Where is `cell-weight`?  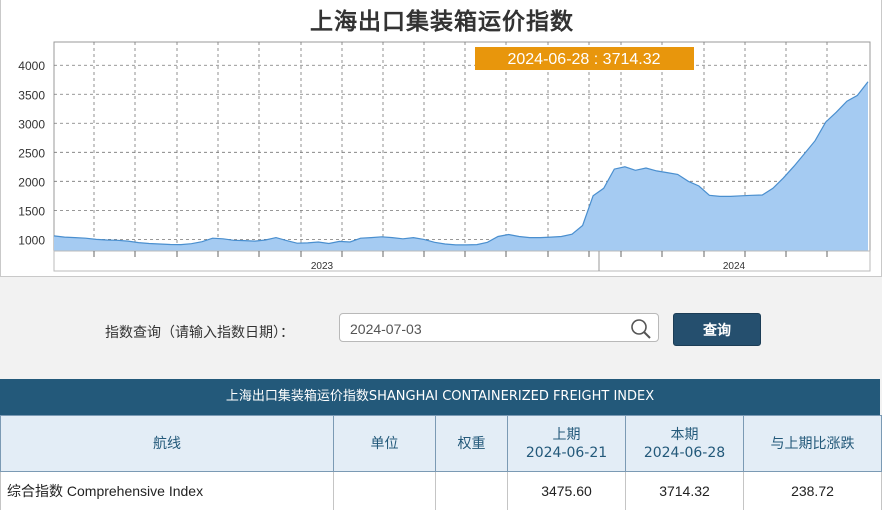
cell-weight is located at coordinates (472, 491).